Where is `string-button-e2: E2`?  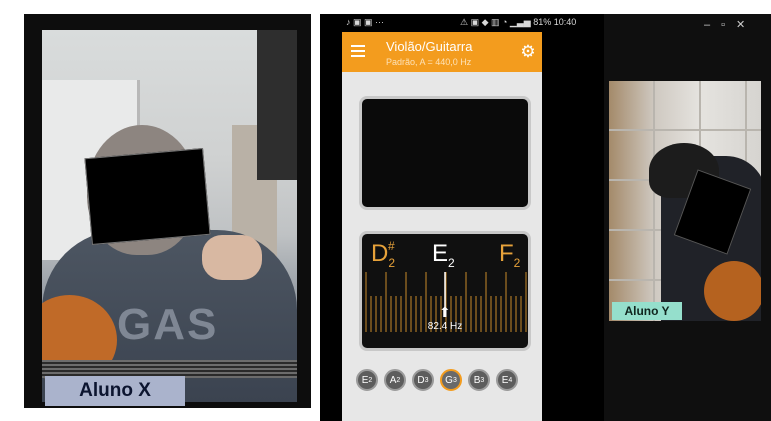
string-button-e2: E2 is located at coordinates (367, 380).